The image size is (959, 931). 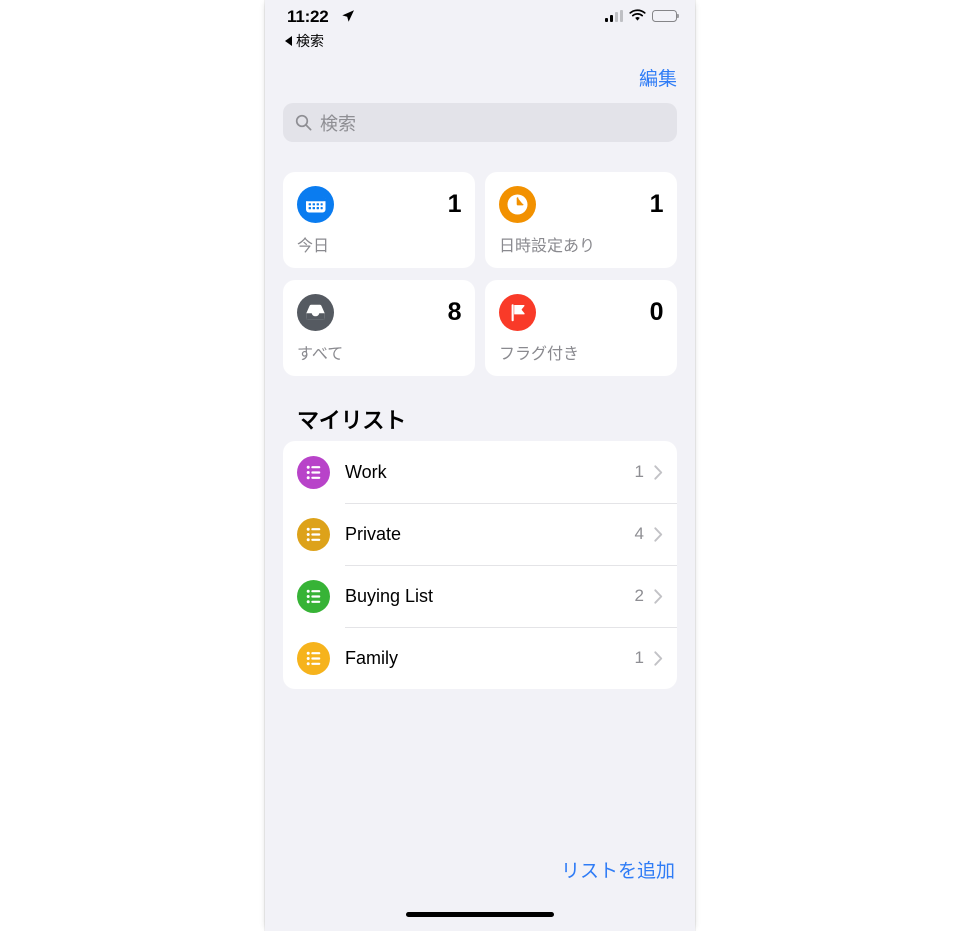 What do you see at coordinates (614, 15) in the screenshot?
I see `cellular-signal-icon` at bounding box center [614, 15].